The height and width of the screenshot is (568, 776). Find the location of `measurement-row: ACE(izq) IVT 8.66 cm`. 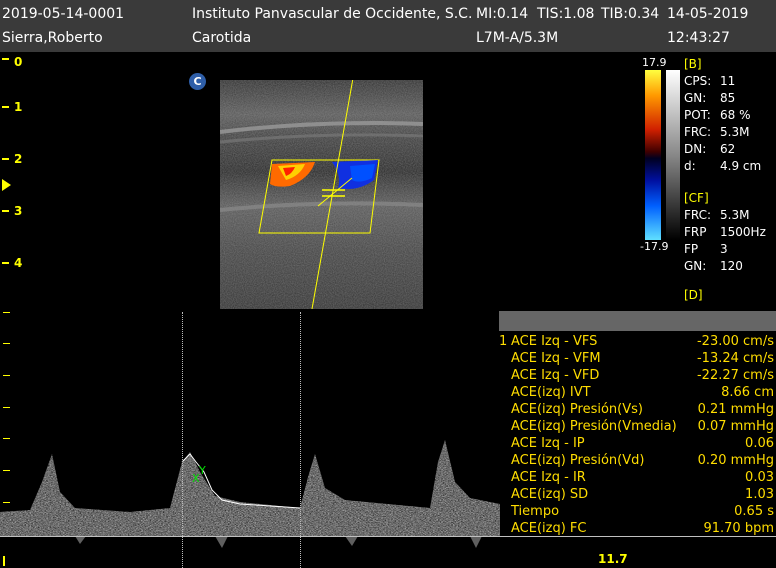

measurement-row: ACE(izq) IVT 8.66 cm is located at coordinates (642, 392).